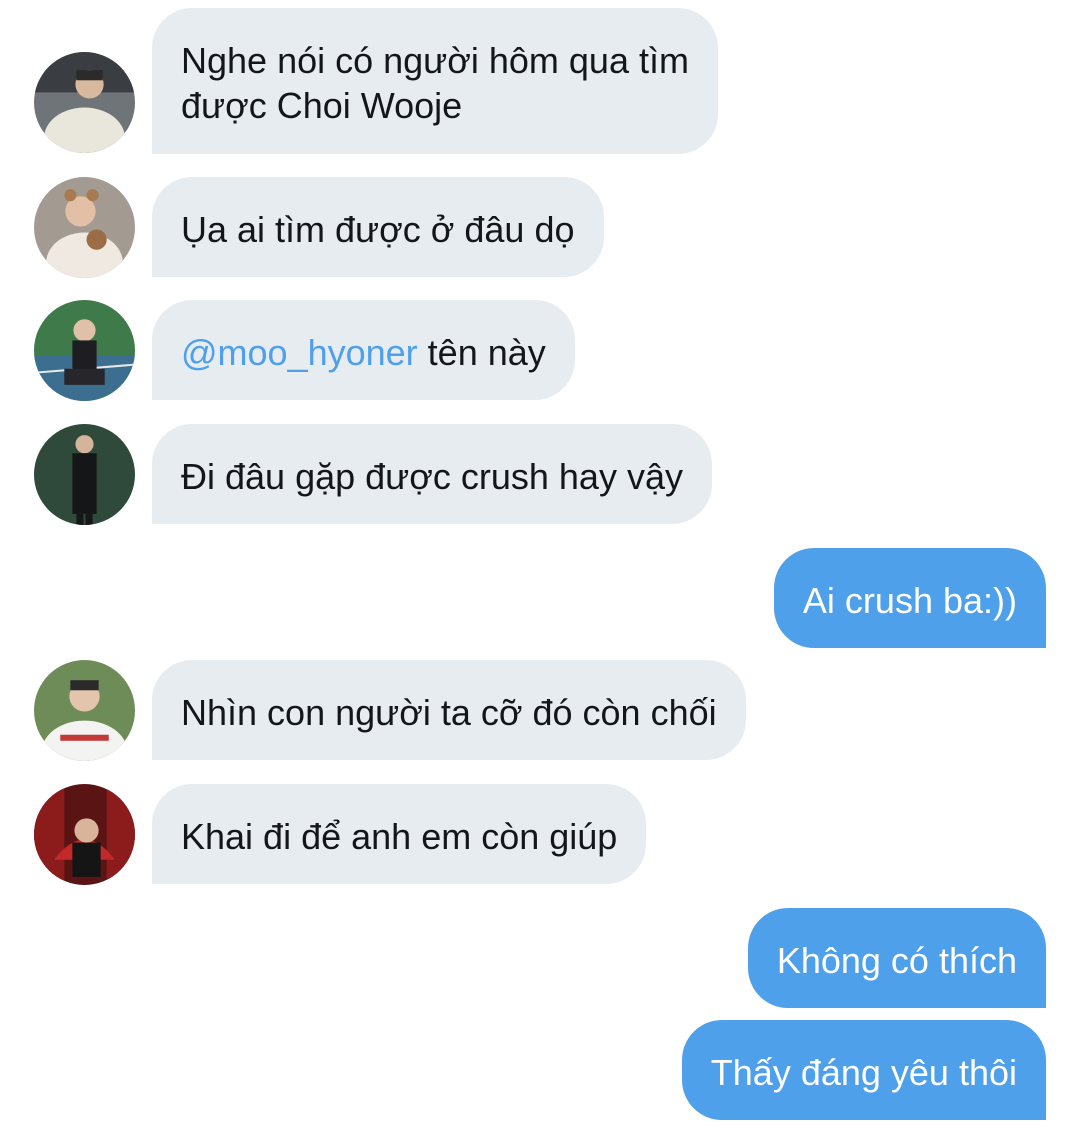 The image size is (1080, 1129). Describe the element at coordinates (481, 352) in the screenshot. I see `message-text: tên này` at that location.